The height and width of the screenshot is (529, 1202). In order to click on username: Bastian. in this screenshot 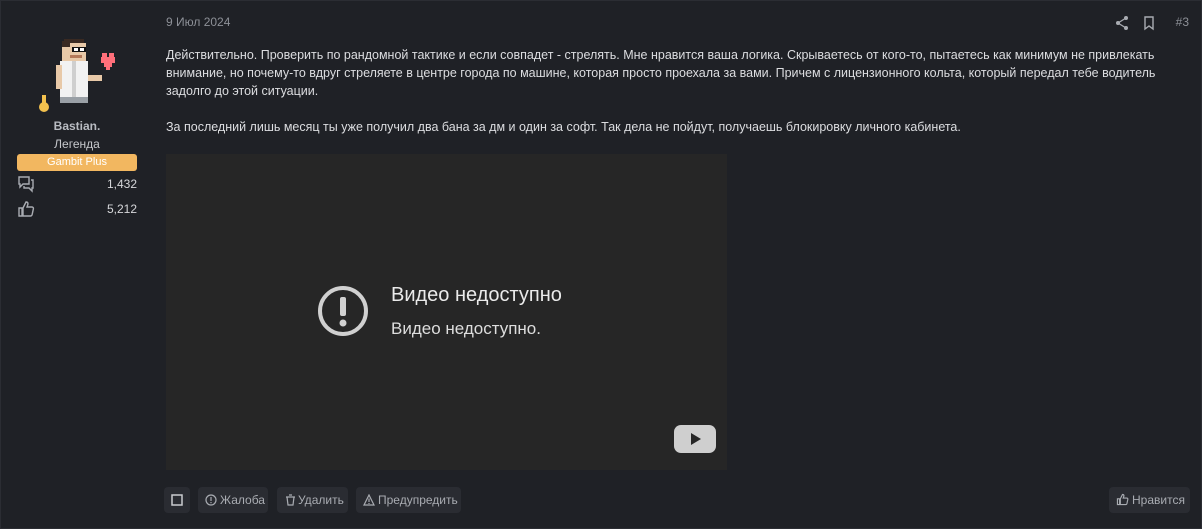, I will do `click(77, 126)`.